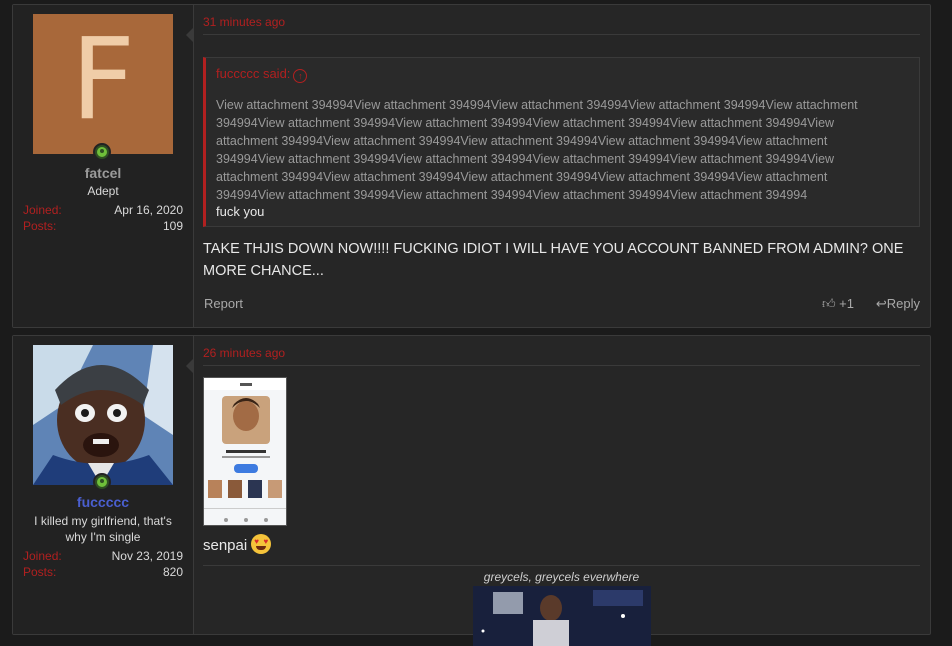 The image size is (952, 646). I want to click on attachment-screenshot-image, so click(245, 451).